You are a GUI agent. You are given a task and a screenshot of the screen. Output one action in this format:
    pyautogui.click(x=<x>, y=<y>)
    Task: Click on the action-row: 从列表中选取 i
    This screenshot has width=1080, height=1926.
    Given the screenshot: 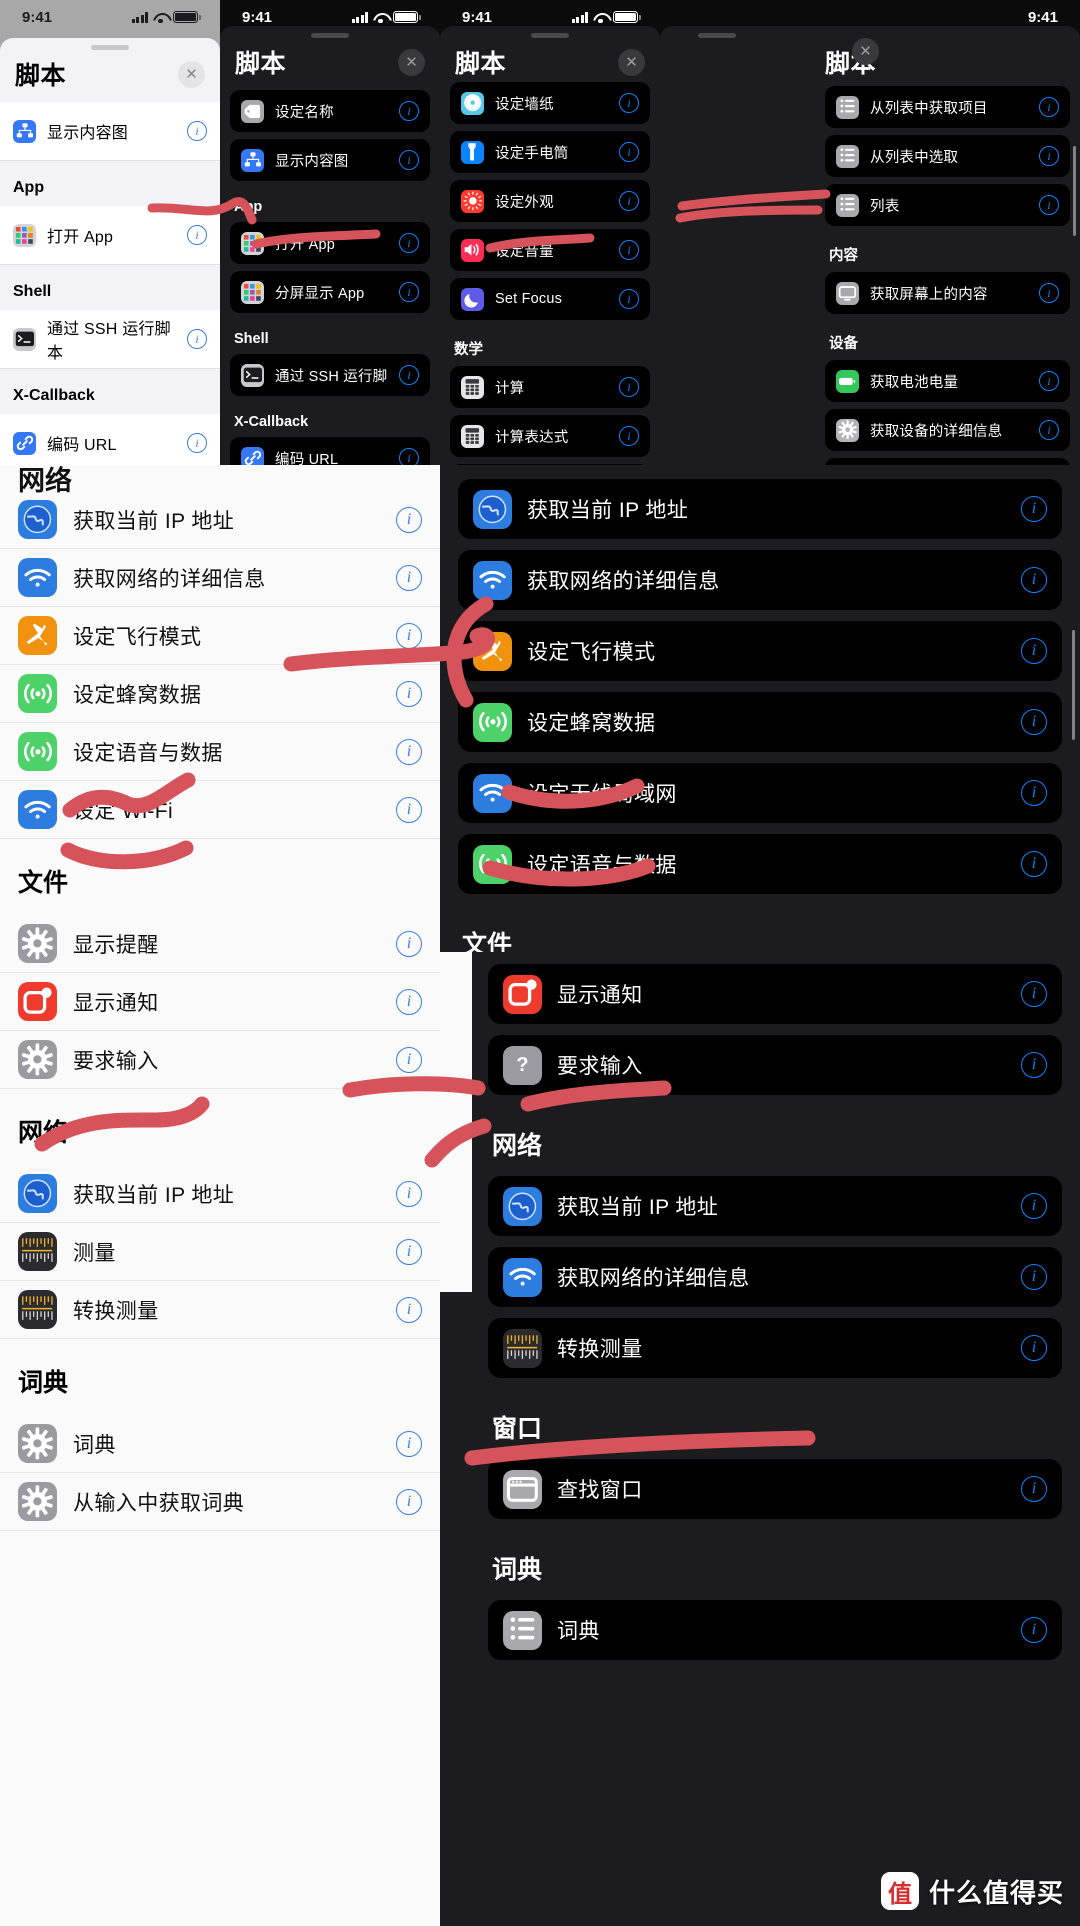 What is the action you would take?
    pyautogui.click(x=947, y=156)
    